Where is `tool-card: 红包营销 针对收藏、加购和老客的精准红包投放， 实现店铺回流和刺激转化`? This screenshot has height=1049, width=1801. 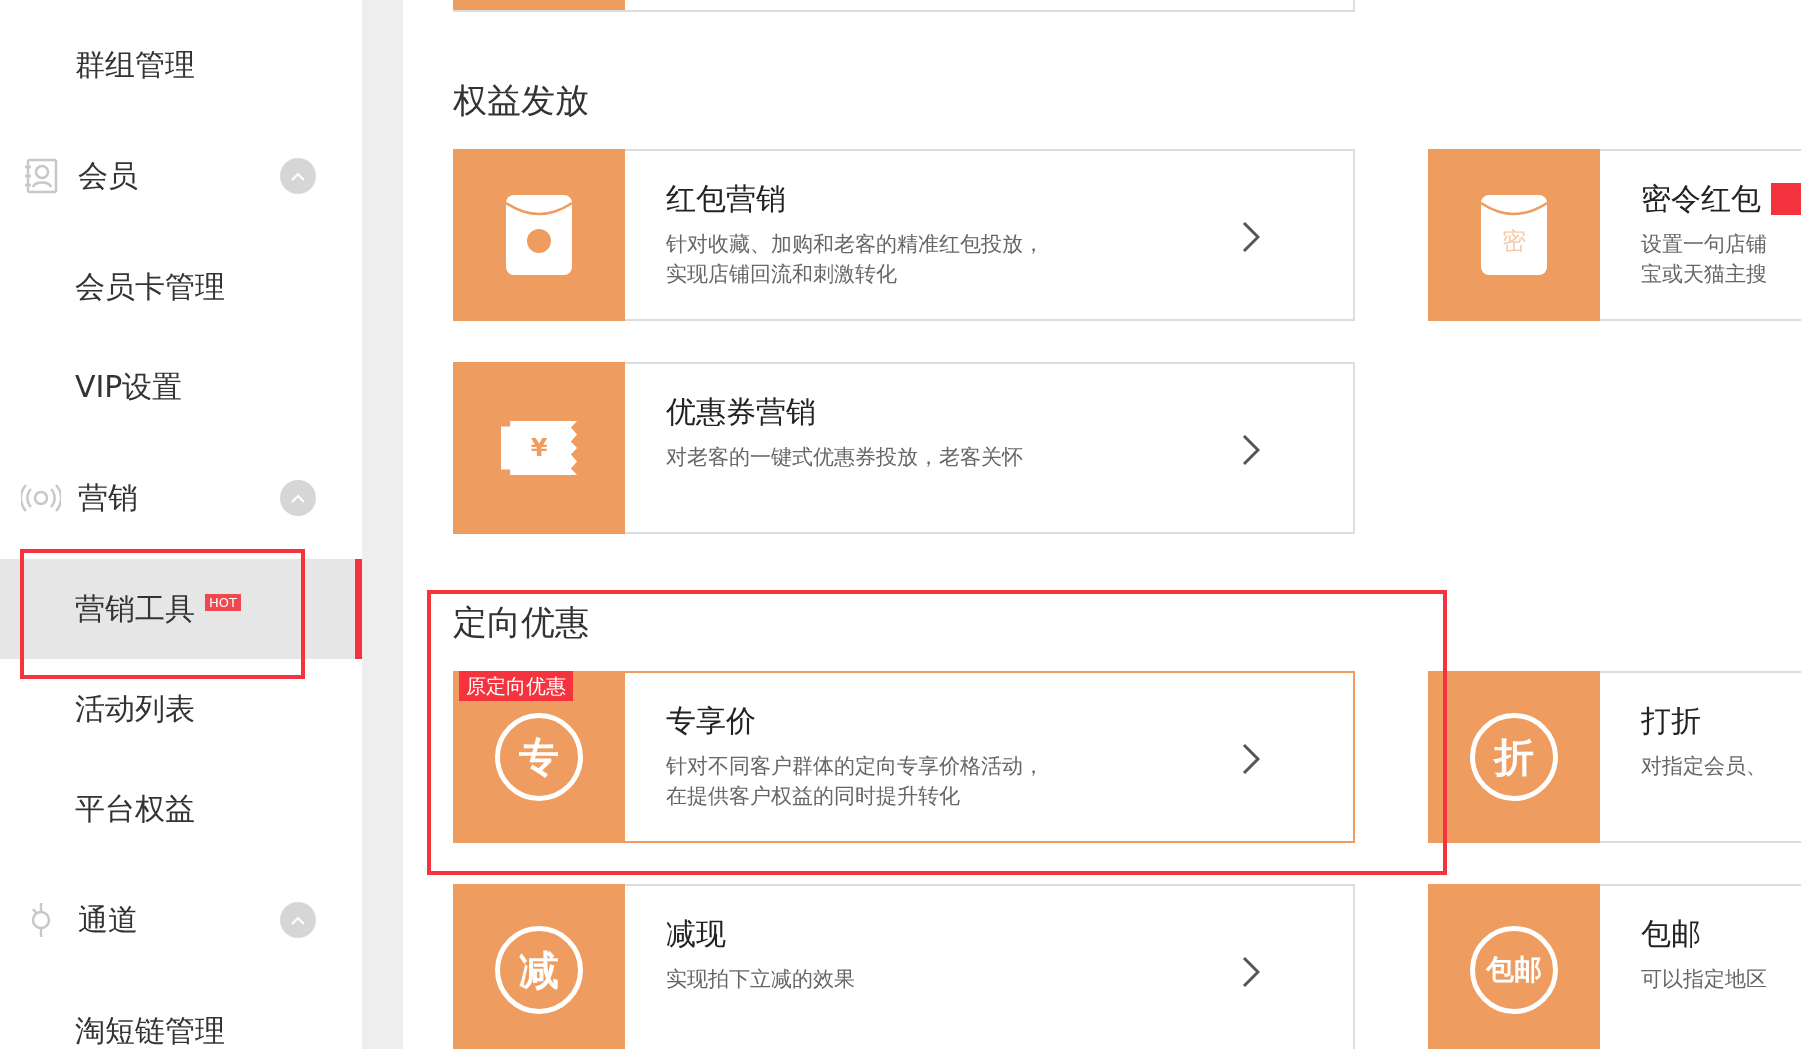
tool-card: 红包营销 针对收藏、加购和老客的精准红包投放， 实现店铺回流和刺激转化 is located at coordinates (904, 235).